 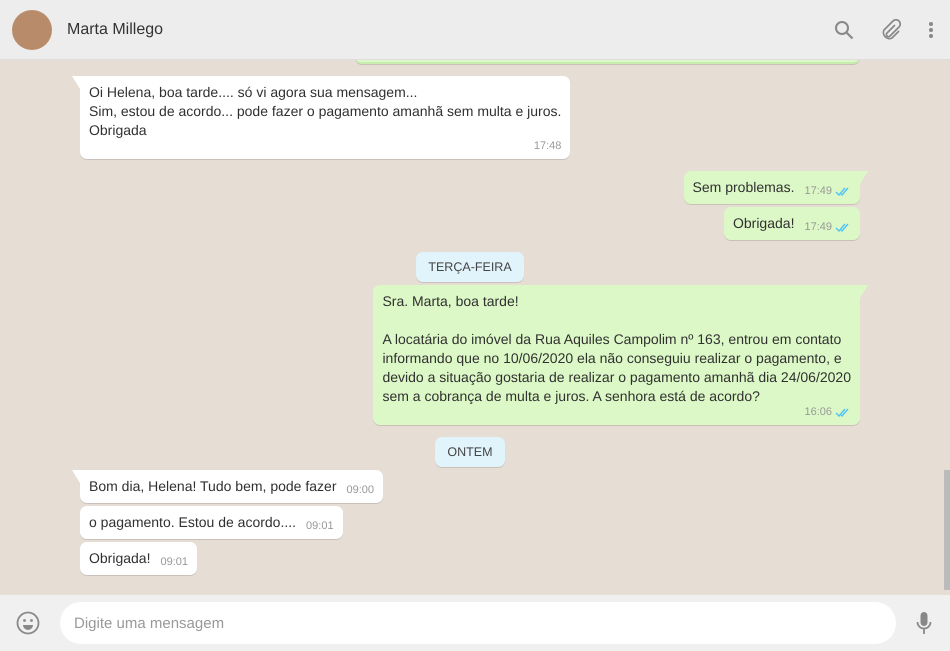 I want to click on paperclip-icon, so click(x=891, y=29).